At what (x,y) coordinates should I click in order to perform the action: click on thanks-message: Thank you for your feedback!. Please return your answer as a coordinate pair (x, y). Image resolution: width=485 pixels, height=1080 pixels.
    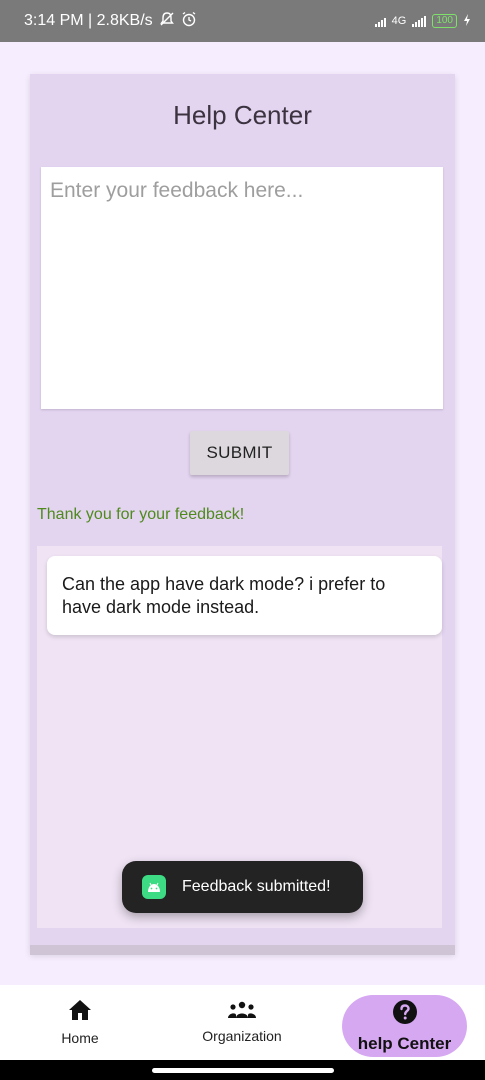
    Looking at the image, I should click on (141, 514).